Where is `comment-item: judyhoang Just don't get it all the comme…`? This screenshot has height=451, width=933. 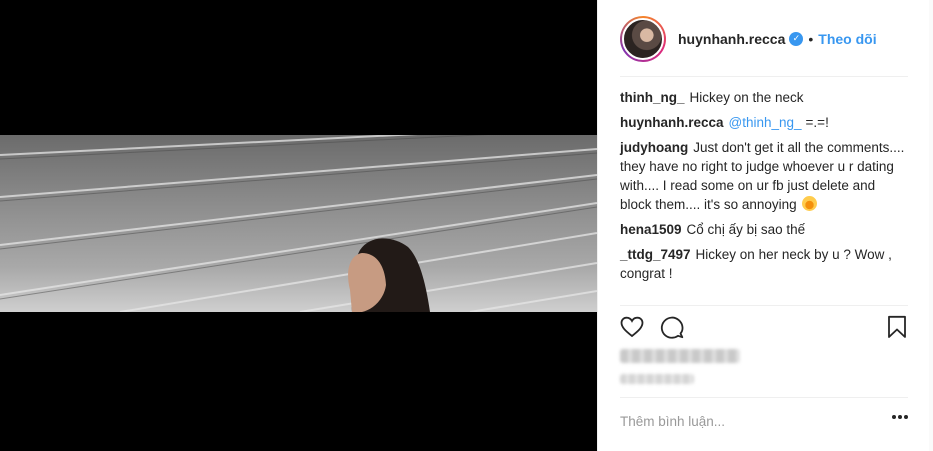 comment-item: judyhoang Just don't get it all the comme… is located at coordinates (765, 176).